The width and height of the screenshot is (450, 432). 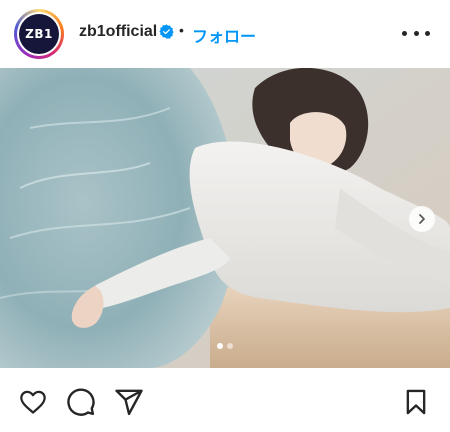 I want to click on follow-button: フォロー, so click(x=224, y=35).